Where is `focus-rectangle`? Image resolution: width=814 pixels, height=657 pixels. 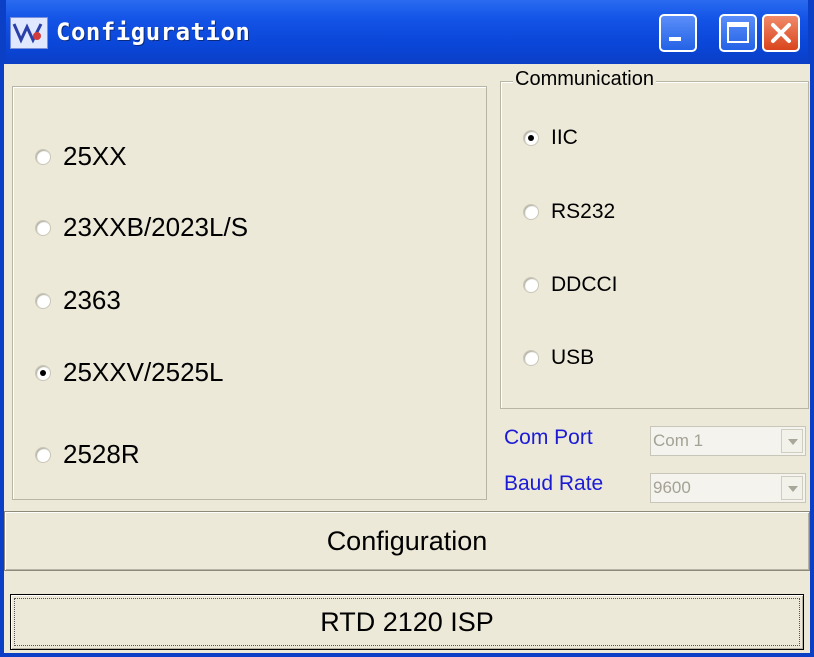 focus-rectangle is located at coordinates (407, 622).